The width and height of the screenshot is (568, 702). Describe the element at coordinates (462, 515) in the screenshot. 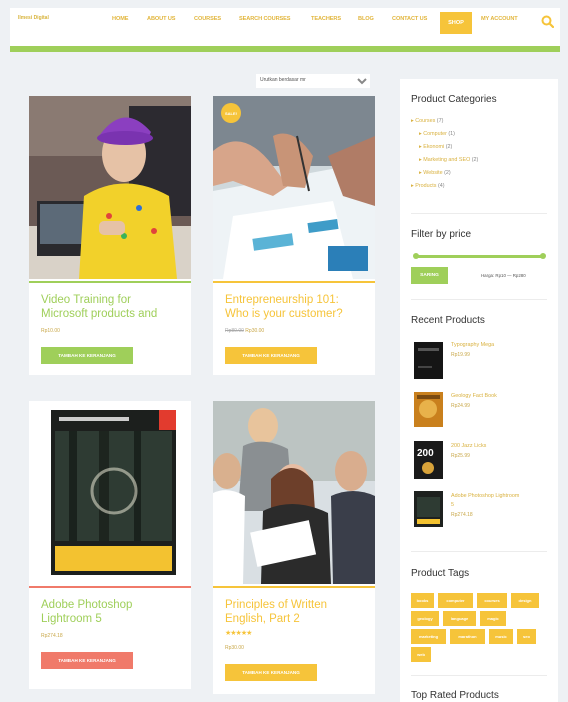

I see `recent-product-price: Rp274.18` at that location.